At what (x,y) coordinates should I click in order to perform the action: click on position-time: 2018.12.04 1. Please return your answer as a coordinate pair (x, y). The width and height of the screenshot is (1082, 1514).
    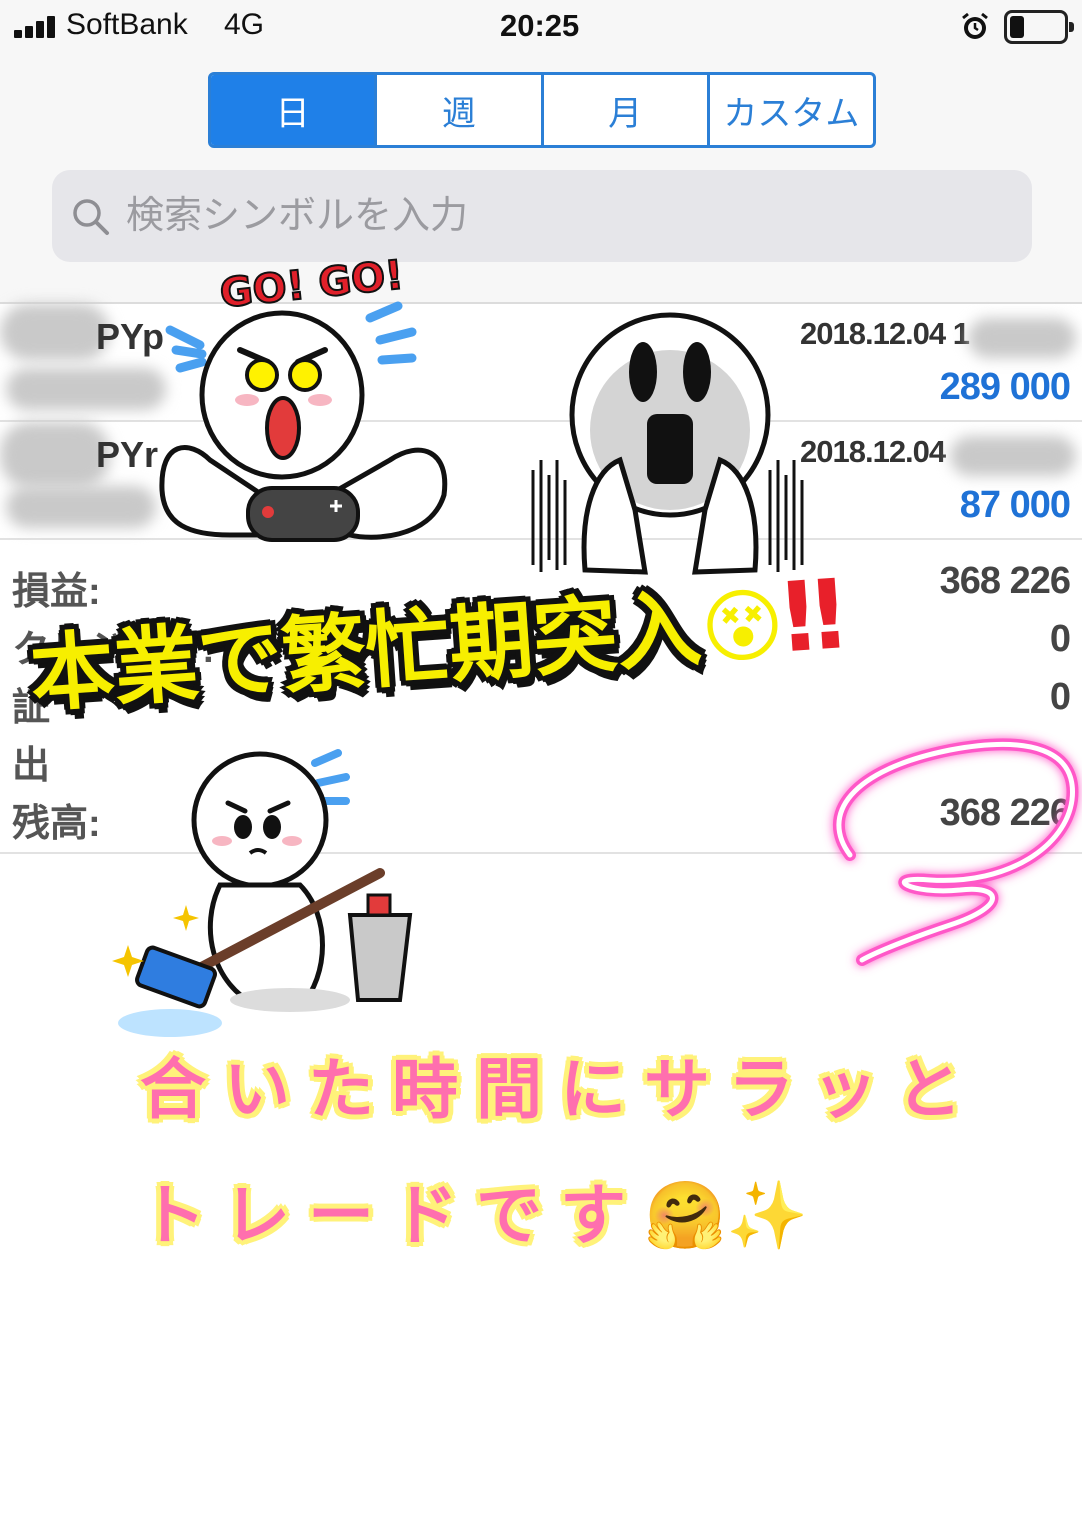
    Looking at the image, I should click on (885, 333).